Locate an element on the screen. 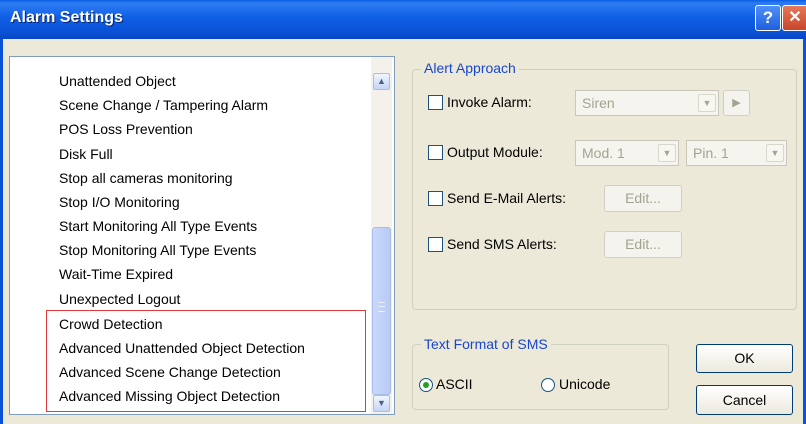  close-icon: ✕ is located at coordinates (795, 17).